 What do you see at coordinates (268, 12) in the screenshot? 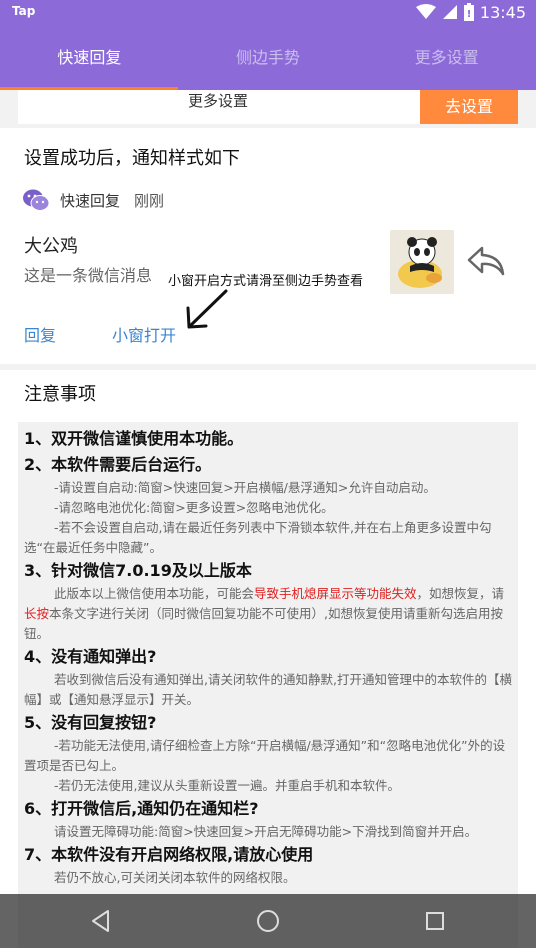
I see `status-bar: Tap ! 13:45` at bounding box center [268, 12].